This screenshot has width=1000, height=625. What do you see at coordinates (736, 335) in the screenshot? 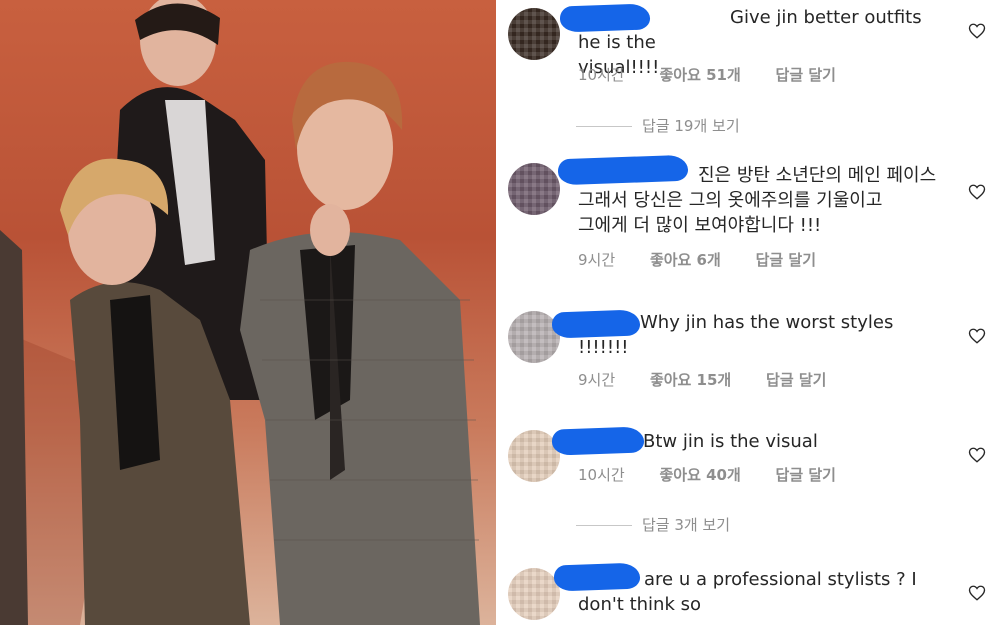
I see `comment-text: Why jin has the worst styles !!!!!!!` at bounding box center [736, 335].